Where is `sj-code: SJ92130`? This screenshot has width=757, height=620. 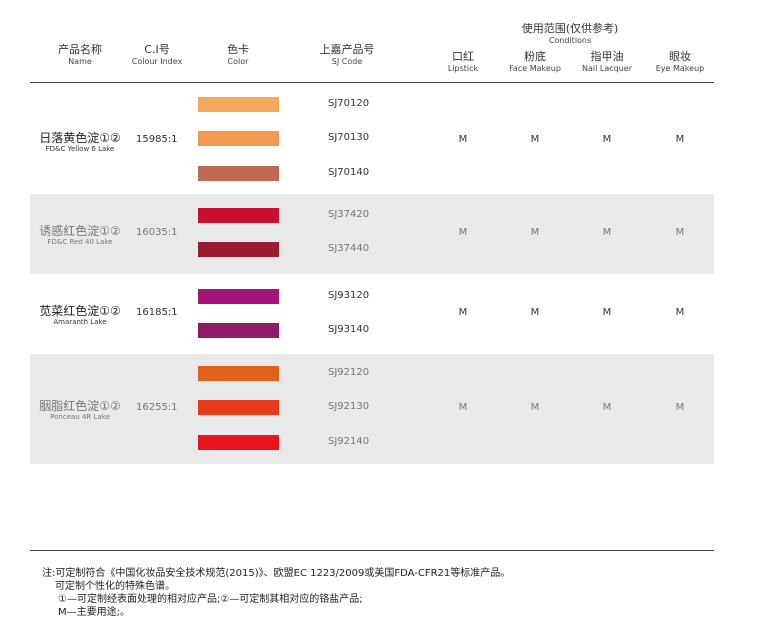
sj-code: SJ92130 is located at coordinates (349, 406).